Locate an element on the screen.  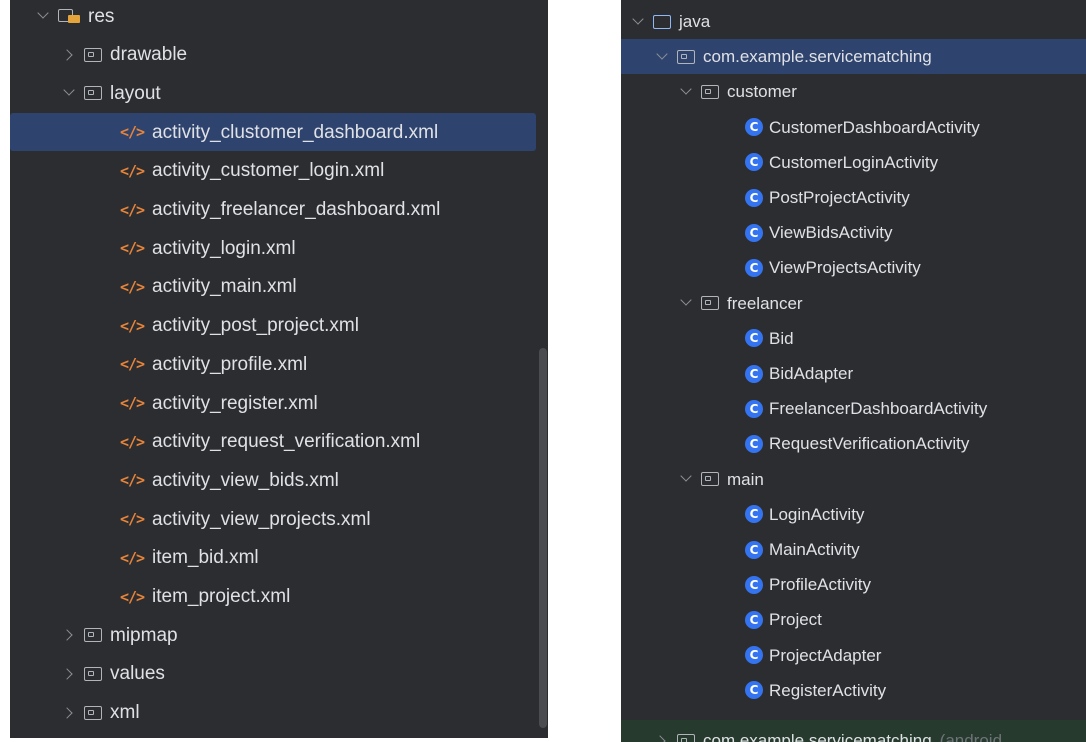
tree-item-mipmap-label: mipmap is located at coordinates (144, 635).